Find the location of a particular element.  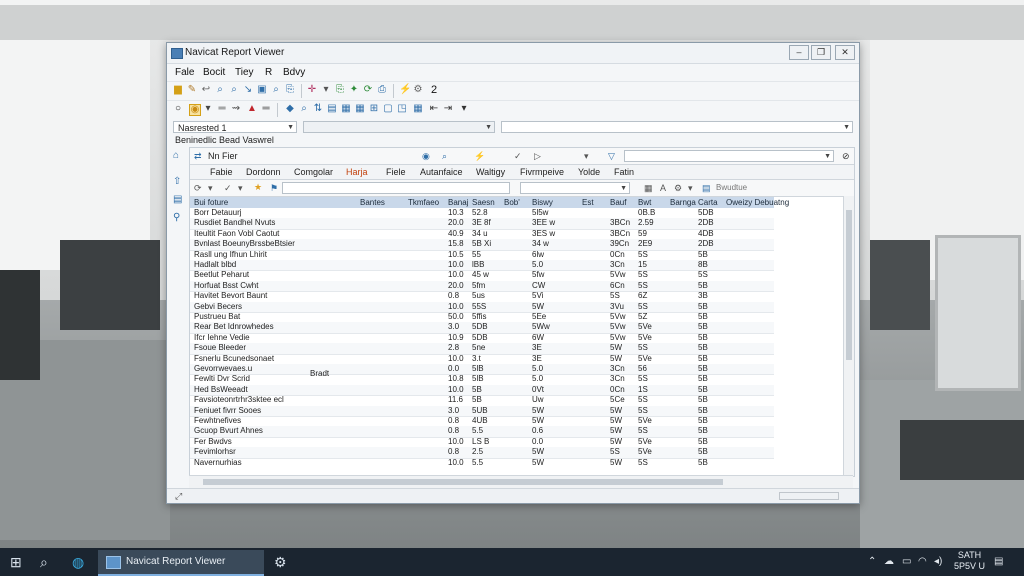

chart-icon: ▲ is located at coordinates (252, 109).